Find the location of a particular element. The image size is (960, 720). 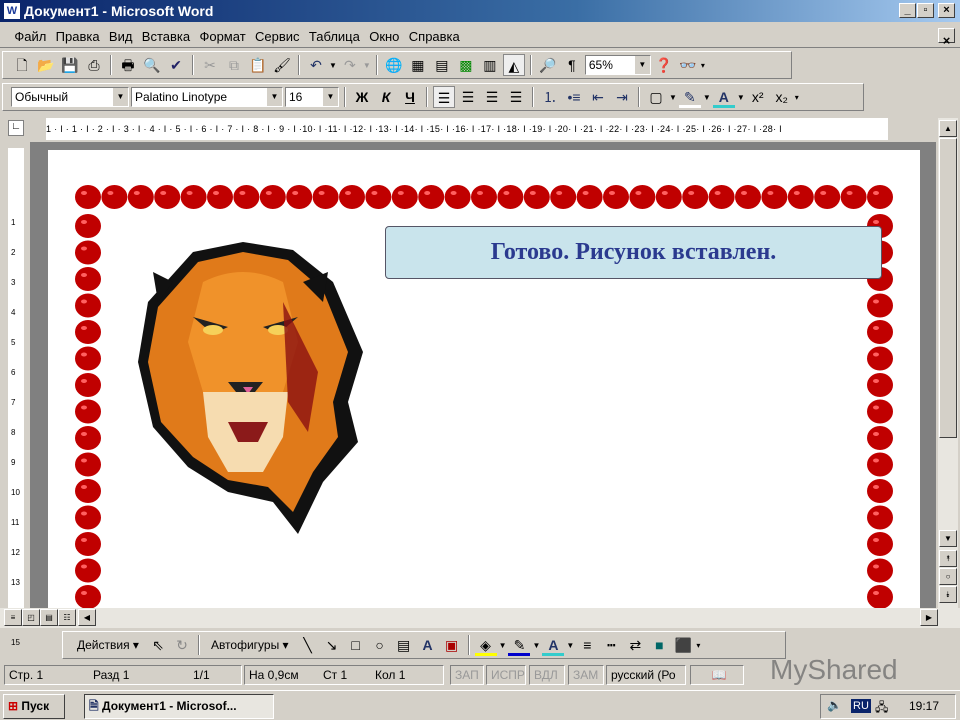

drawing-icon: ◭ is located at coordinates (513, 65).